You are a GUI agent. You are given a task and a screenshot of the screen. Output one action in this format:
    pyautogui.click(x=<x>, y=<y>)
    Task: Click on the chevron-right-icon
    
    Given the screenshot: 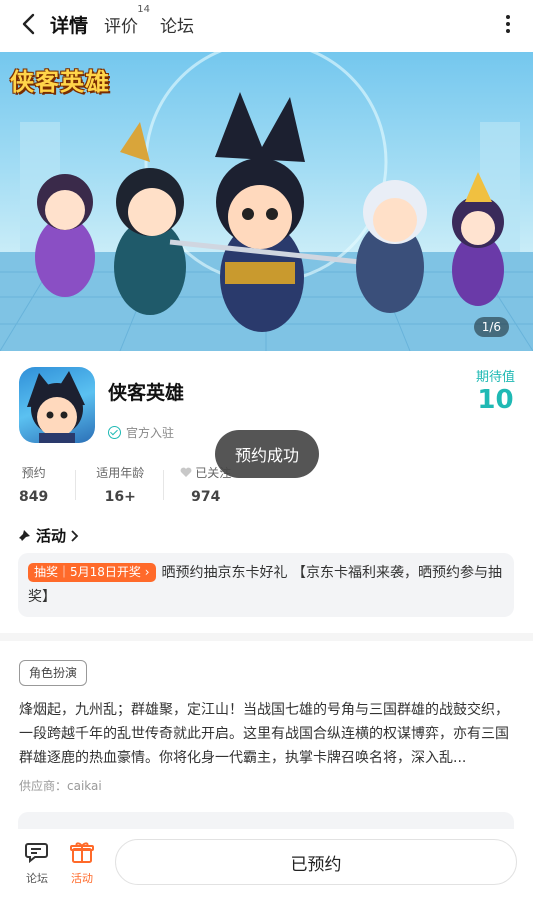 What is the action you would take?
    pyautogui.click(x=75, y=535)
    